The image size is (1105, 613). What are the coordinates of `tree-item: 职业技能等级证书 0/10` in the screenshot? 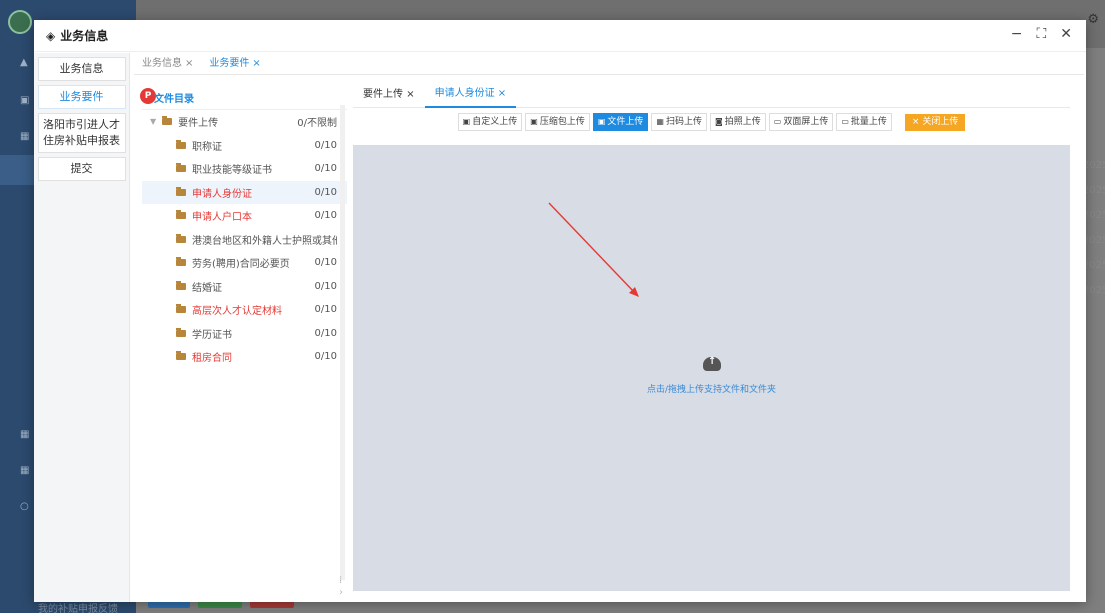 It's located at (244, 169).